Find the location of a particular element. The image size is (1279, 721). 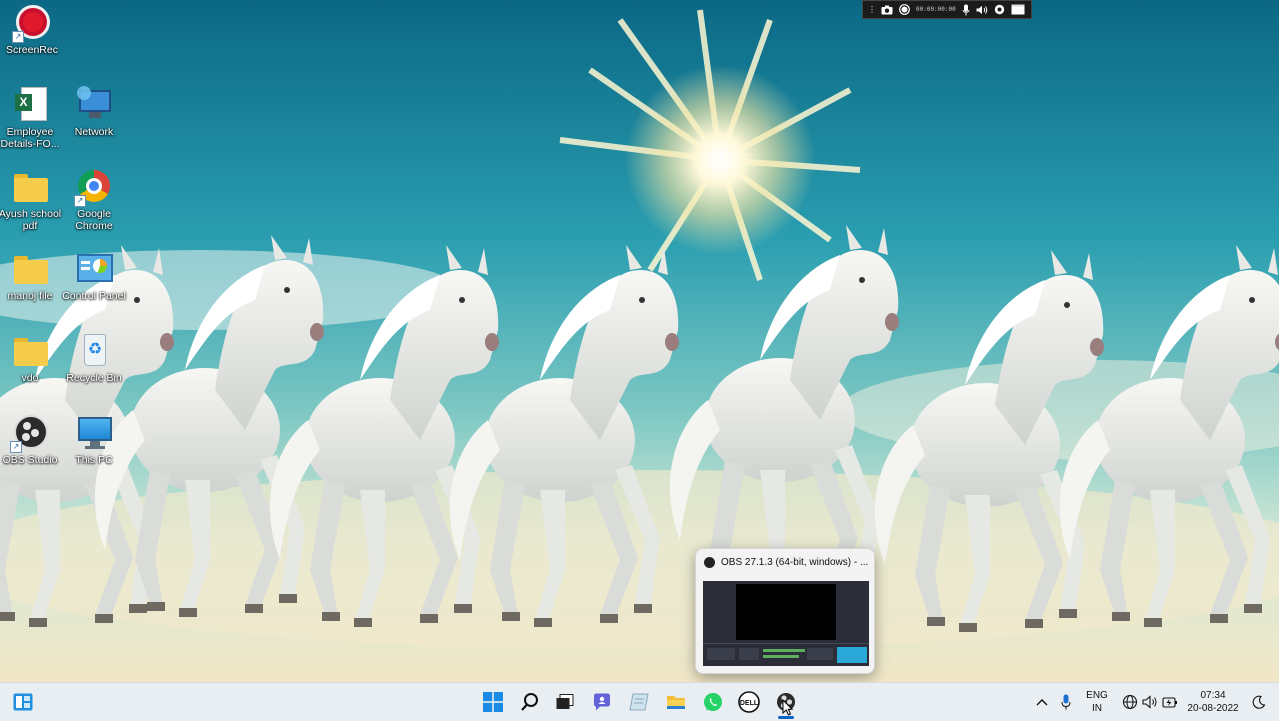

desktop-icon-label: ScreenRec is located at coordinates (32, 50).